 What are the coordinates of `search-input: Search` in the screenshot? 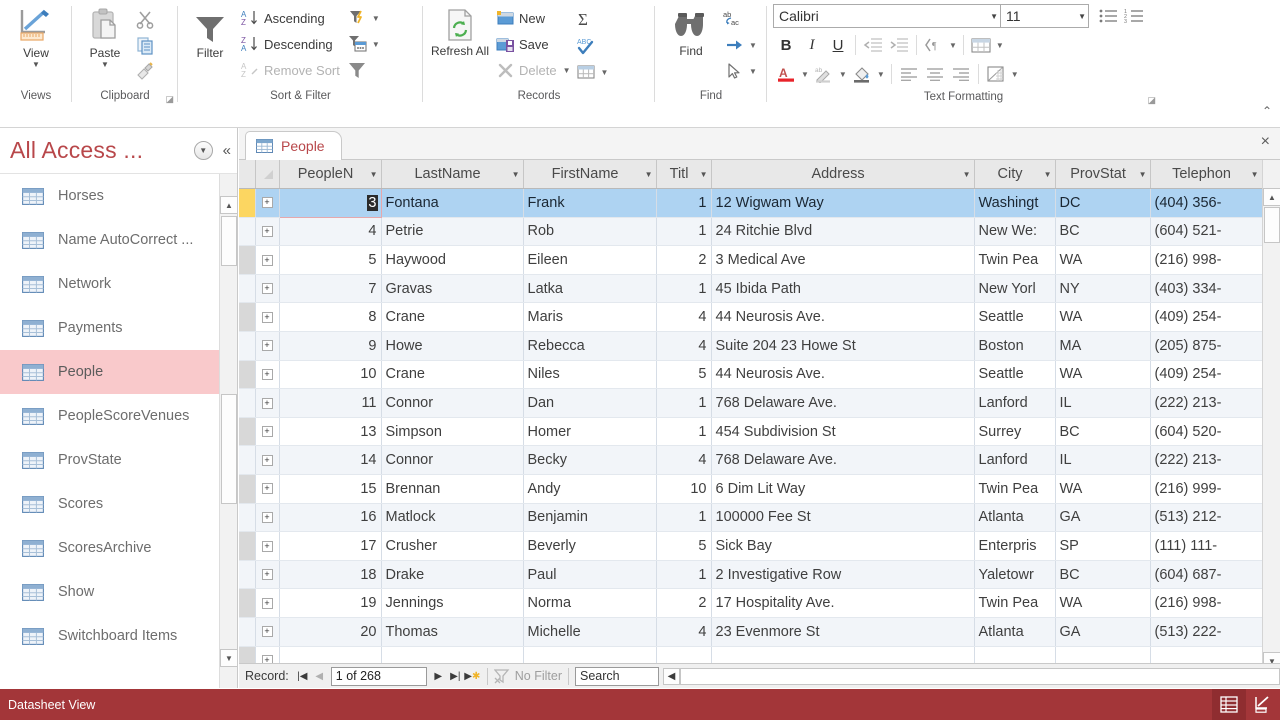 It's located at (617, 676).